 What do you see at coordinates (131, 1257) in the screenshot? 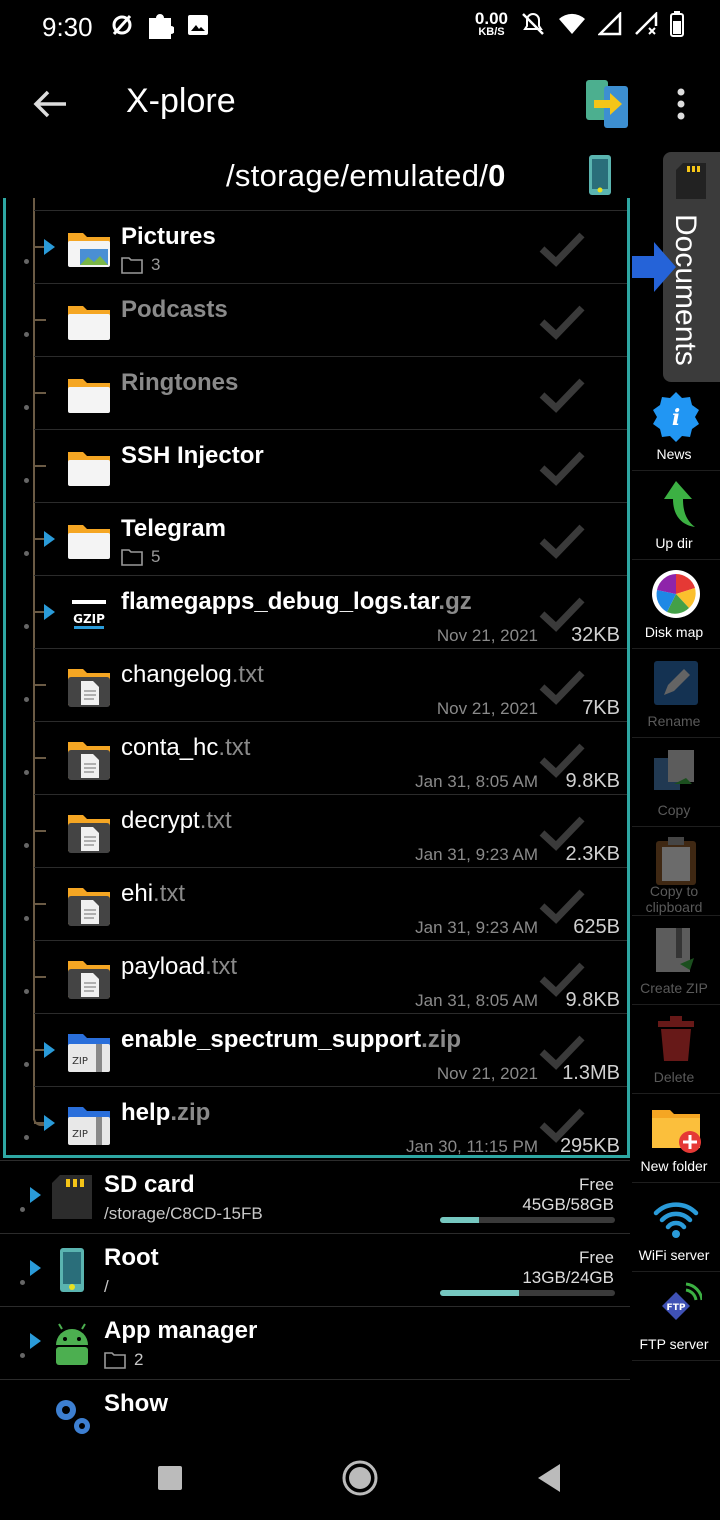
I see `device-name: Root` at bounding box center [131, 1257].